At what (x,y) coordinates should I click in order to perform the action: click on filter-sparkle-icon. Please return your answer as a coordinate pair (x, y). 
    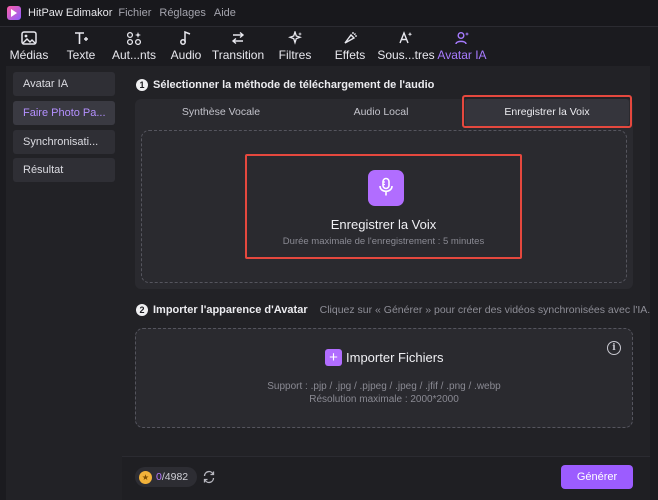
    Looking at the image, I should click on (295, 38).